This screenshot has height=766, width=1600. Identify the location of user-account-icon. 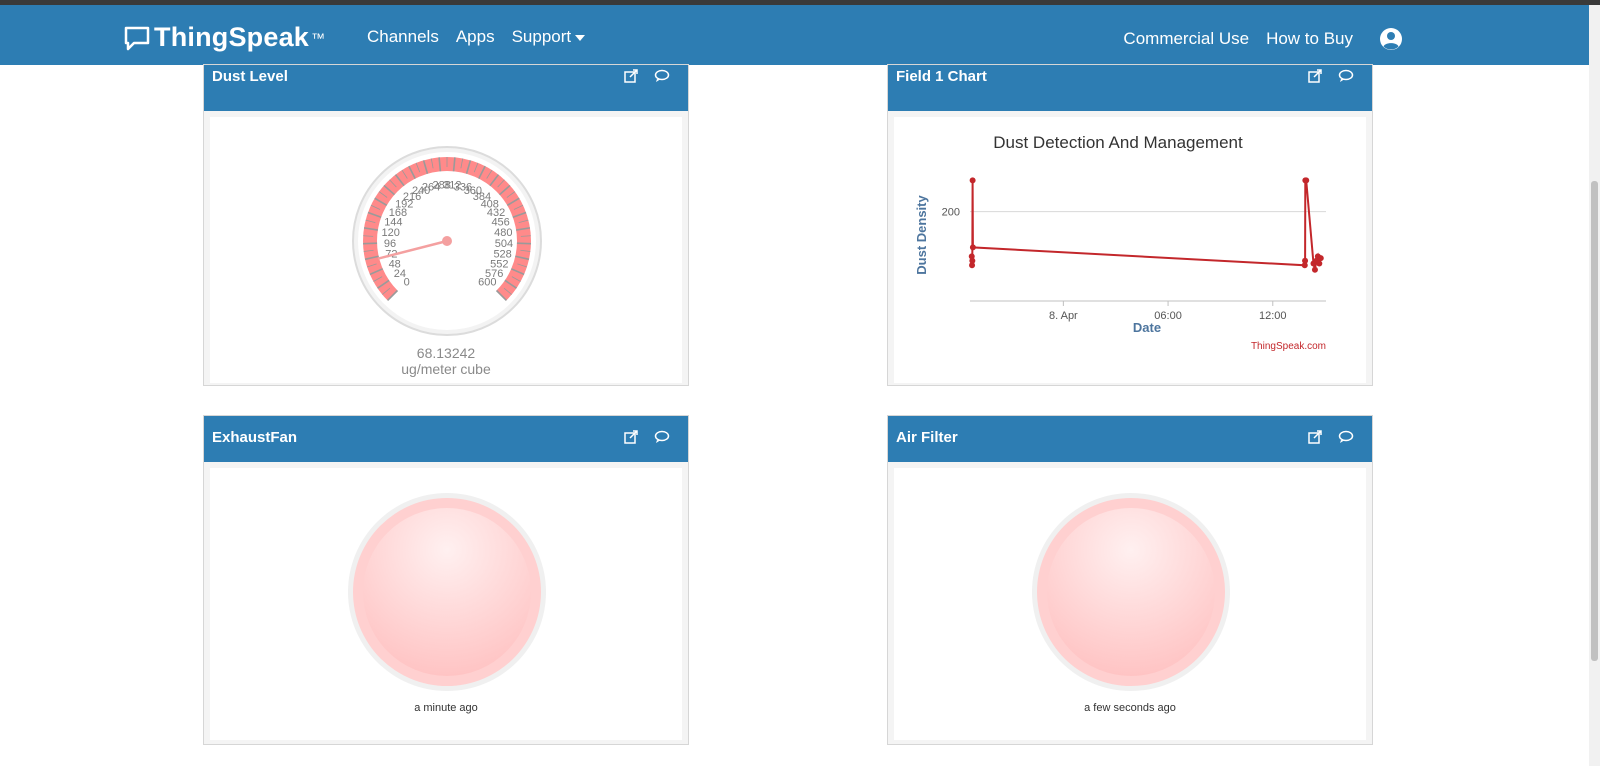
(1391, 39).